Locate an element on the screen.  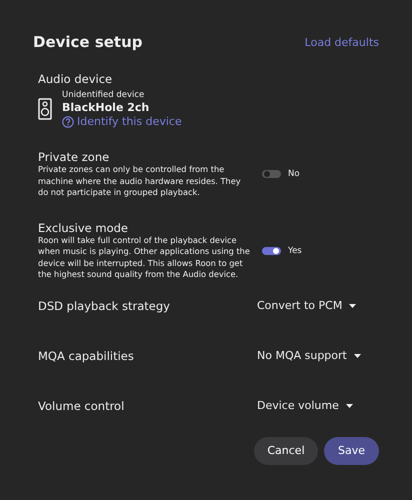
setting-label: Private zone is located at coordinates (74, 157).